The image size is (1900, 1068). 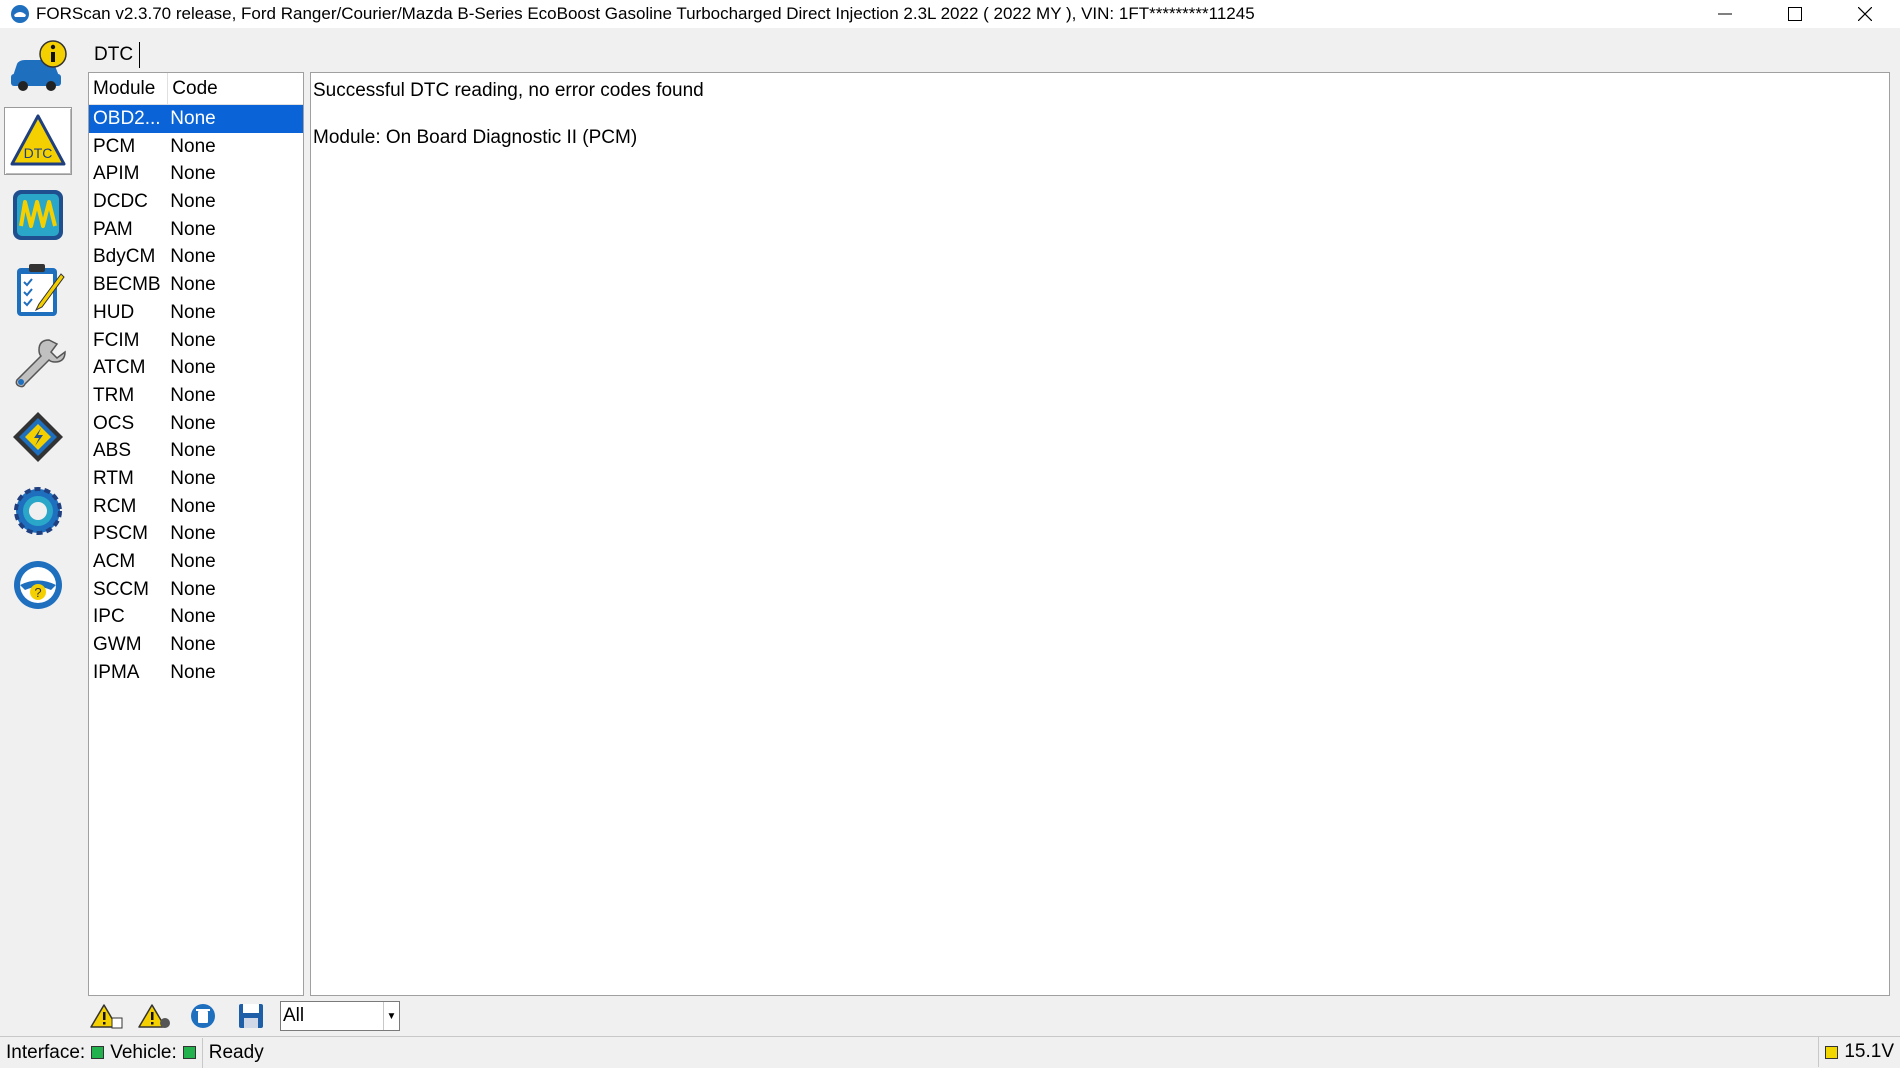 I want to click on table-row: RCM None, so click(x=196, y=507).